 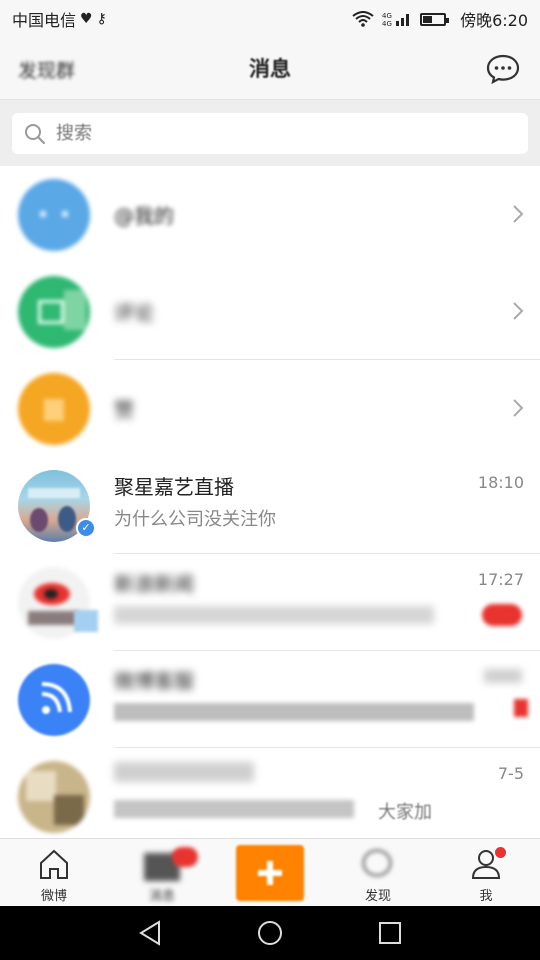 What do you see at coordinates (124, 410) in the screenshot?
I see `row-title: 赞` at bounding box center [124, 410].